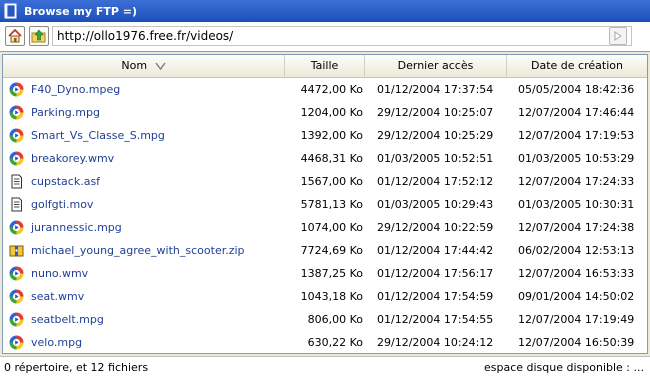 The image size is (650, 379). What do you see at coordinates (325, 11) in the screenshot?
I see `title-bar: Browse my FTP =)` at bounding box center [325, 11].